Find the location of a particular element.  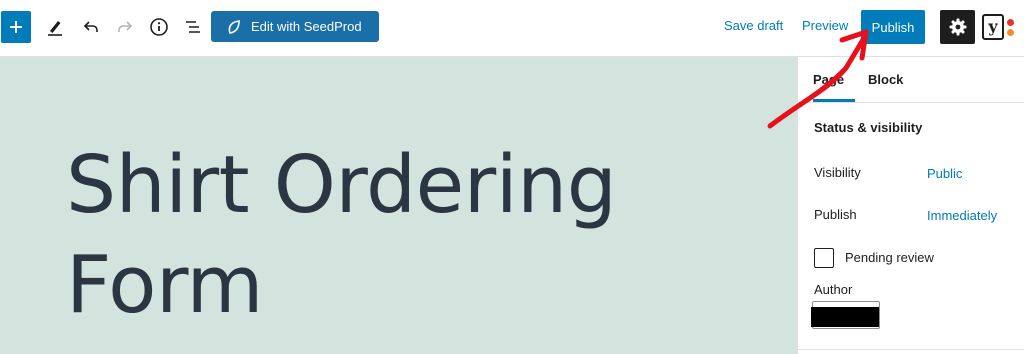

yoast-seo-button: y is located at coordinates (1001, 27).